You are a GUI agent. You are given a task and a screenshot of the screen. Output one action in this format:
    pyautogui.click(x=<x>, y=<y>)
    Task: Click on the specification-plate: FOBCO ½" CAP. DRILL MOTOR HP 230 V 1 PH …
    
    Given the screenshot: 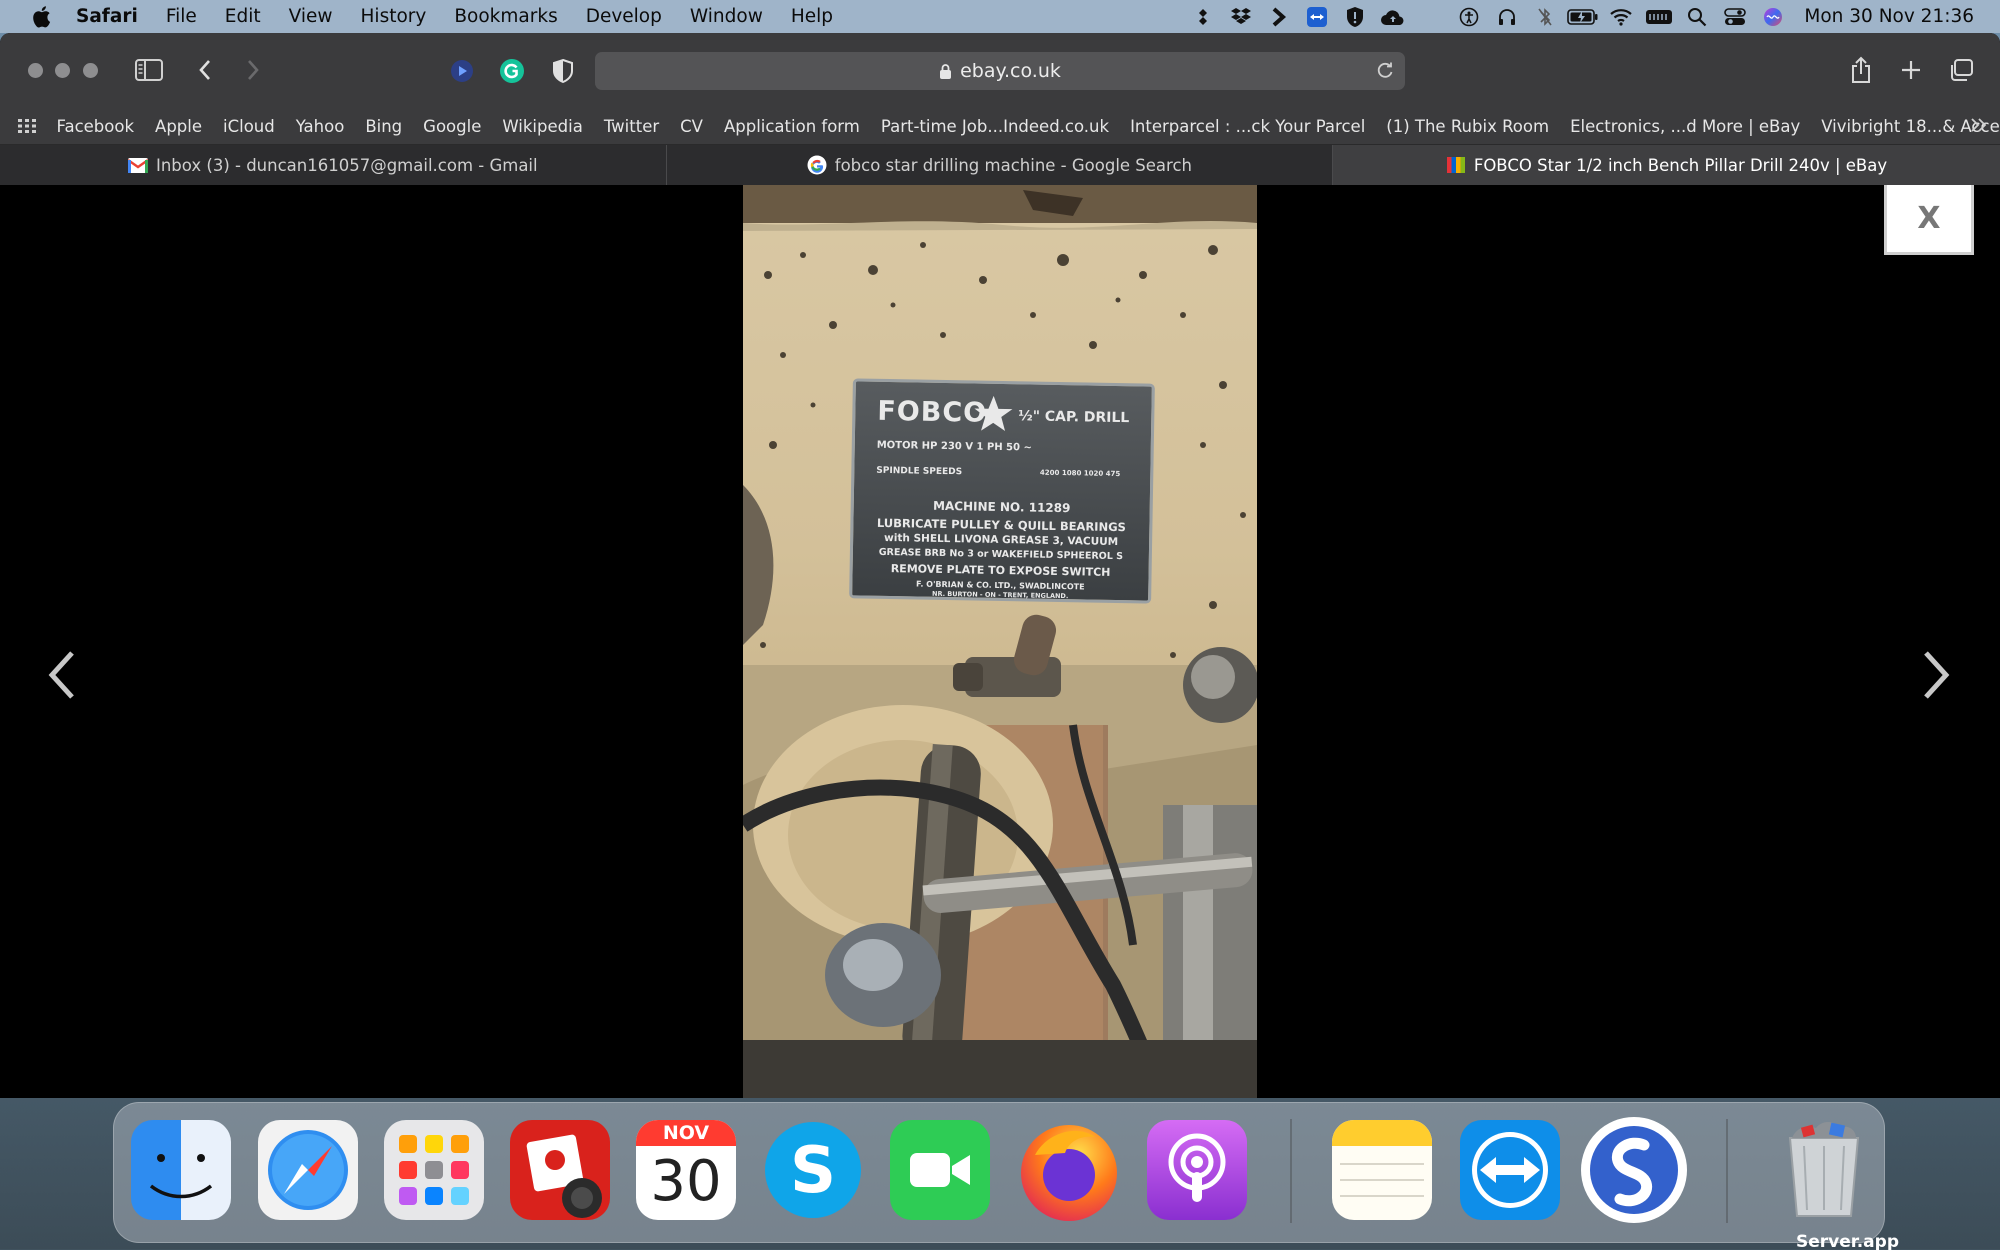 What is the action you would take?
    pyautogui.click(x=1002, y=491)
    